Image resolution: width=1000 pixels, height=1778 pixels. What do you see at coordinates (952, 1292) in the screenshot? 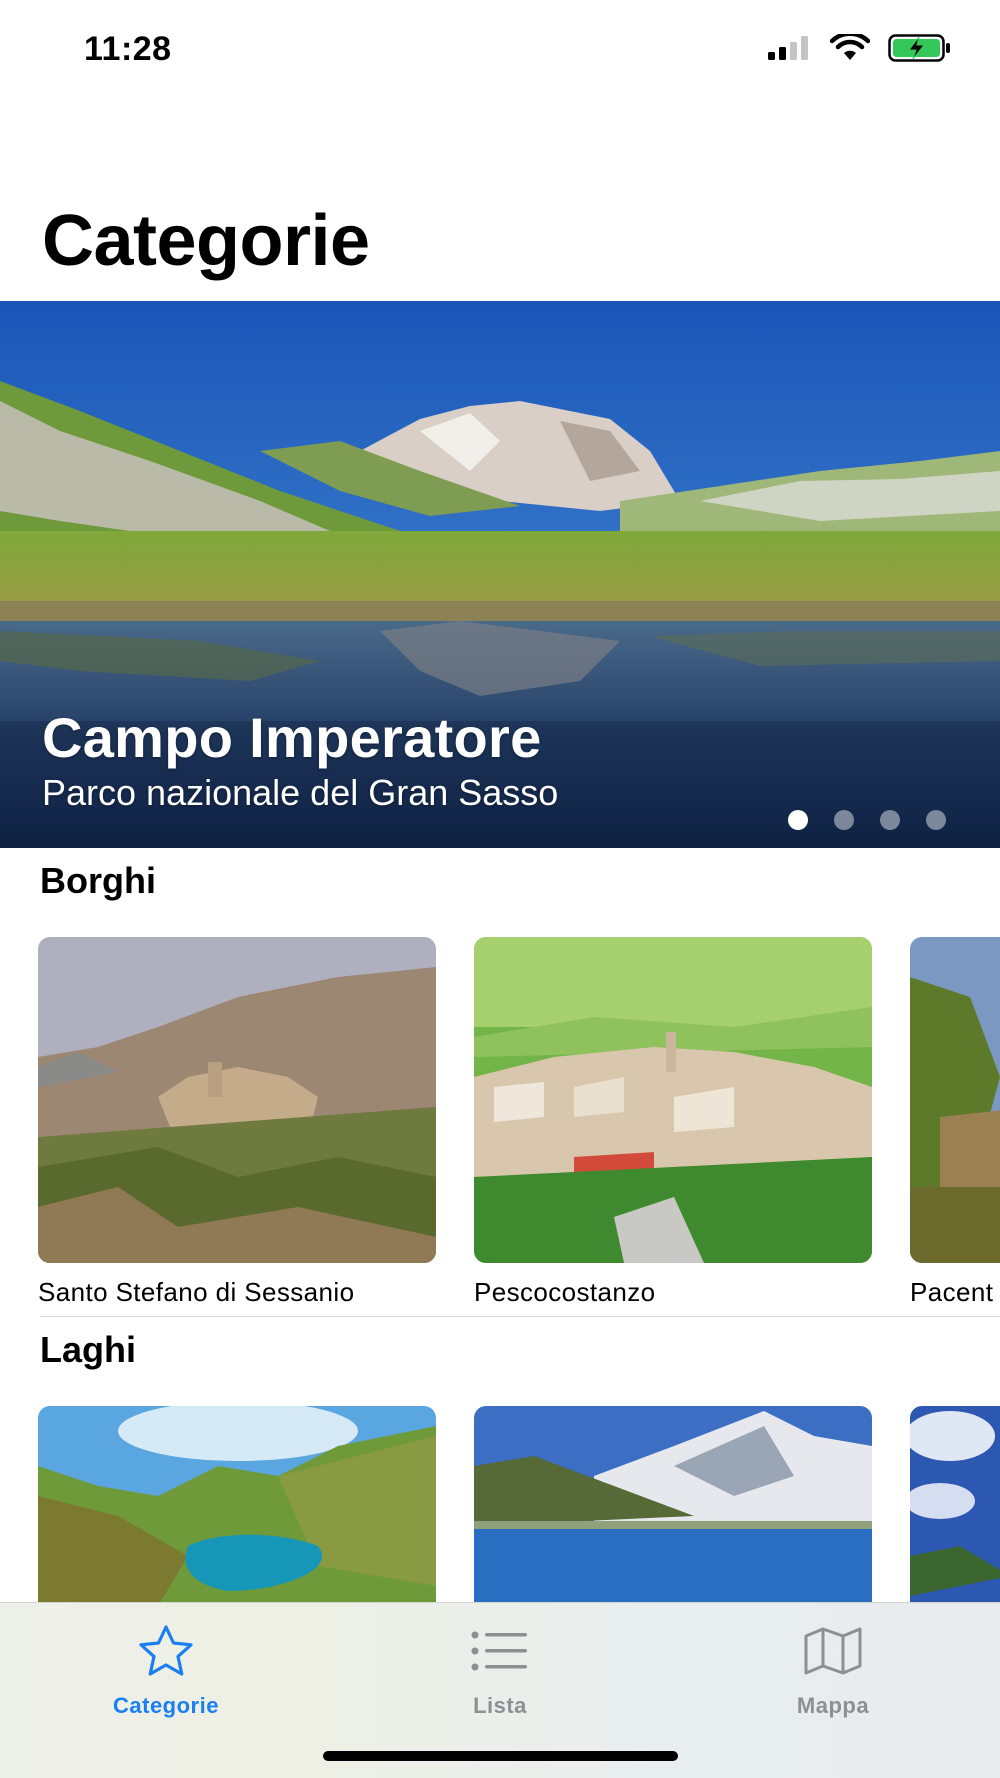
I see `card-label: Pacent` at bounding box center [952, 1292].